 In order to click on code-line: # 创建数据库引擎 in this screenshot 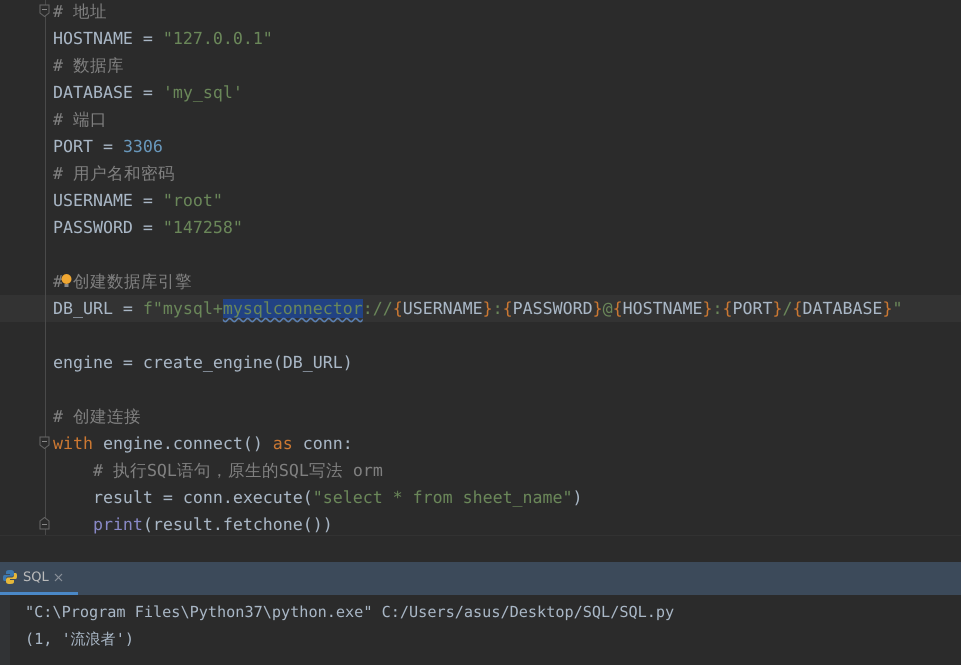, I will do `click(122, 281)`.